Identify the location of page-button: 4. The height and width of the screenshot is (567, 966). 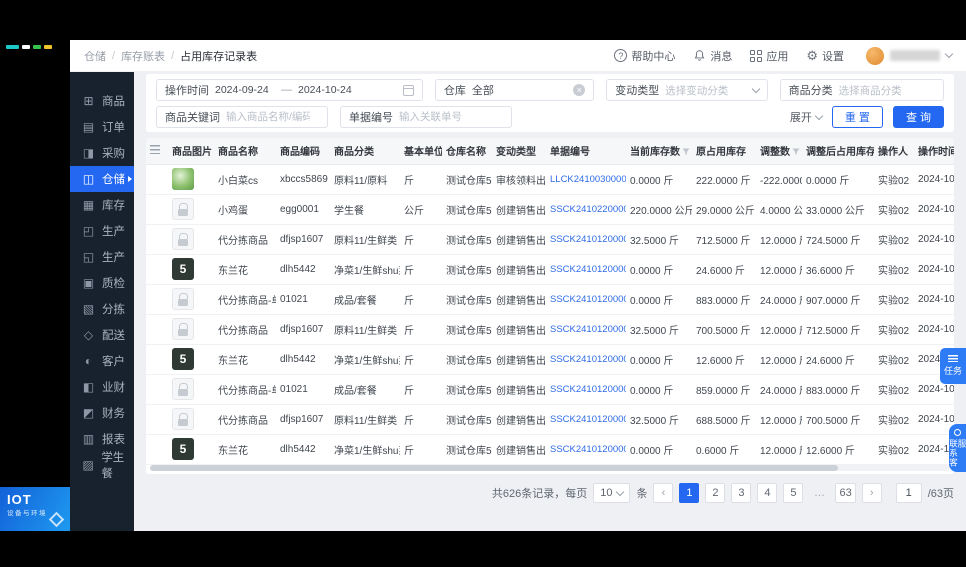
(767, 493).